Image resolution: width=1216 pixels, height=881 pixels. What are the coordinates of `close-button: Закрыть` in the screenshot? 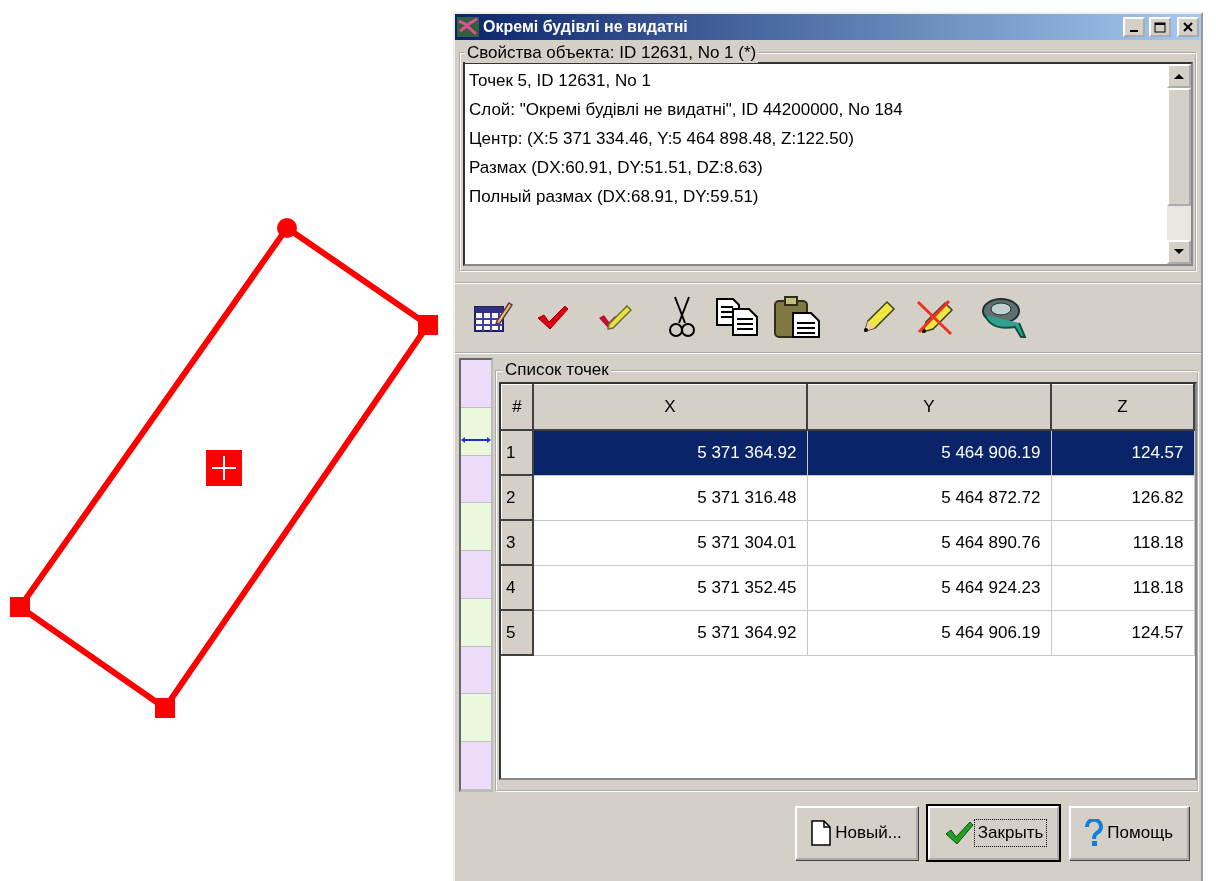 It's located at (993, 833).